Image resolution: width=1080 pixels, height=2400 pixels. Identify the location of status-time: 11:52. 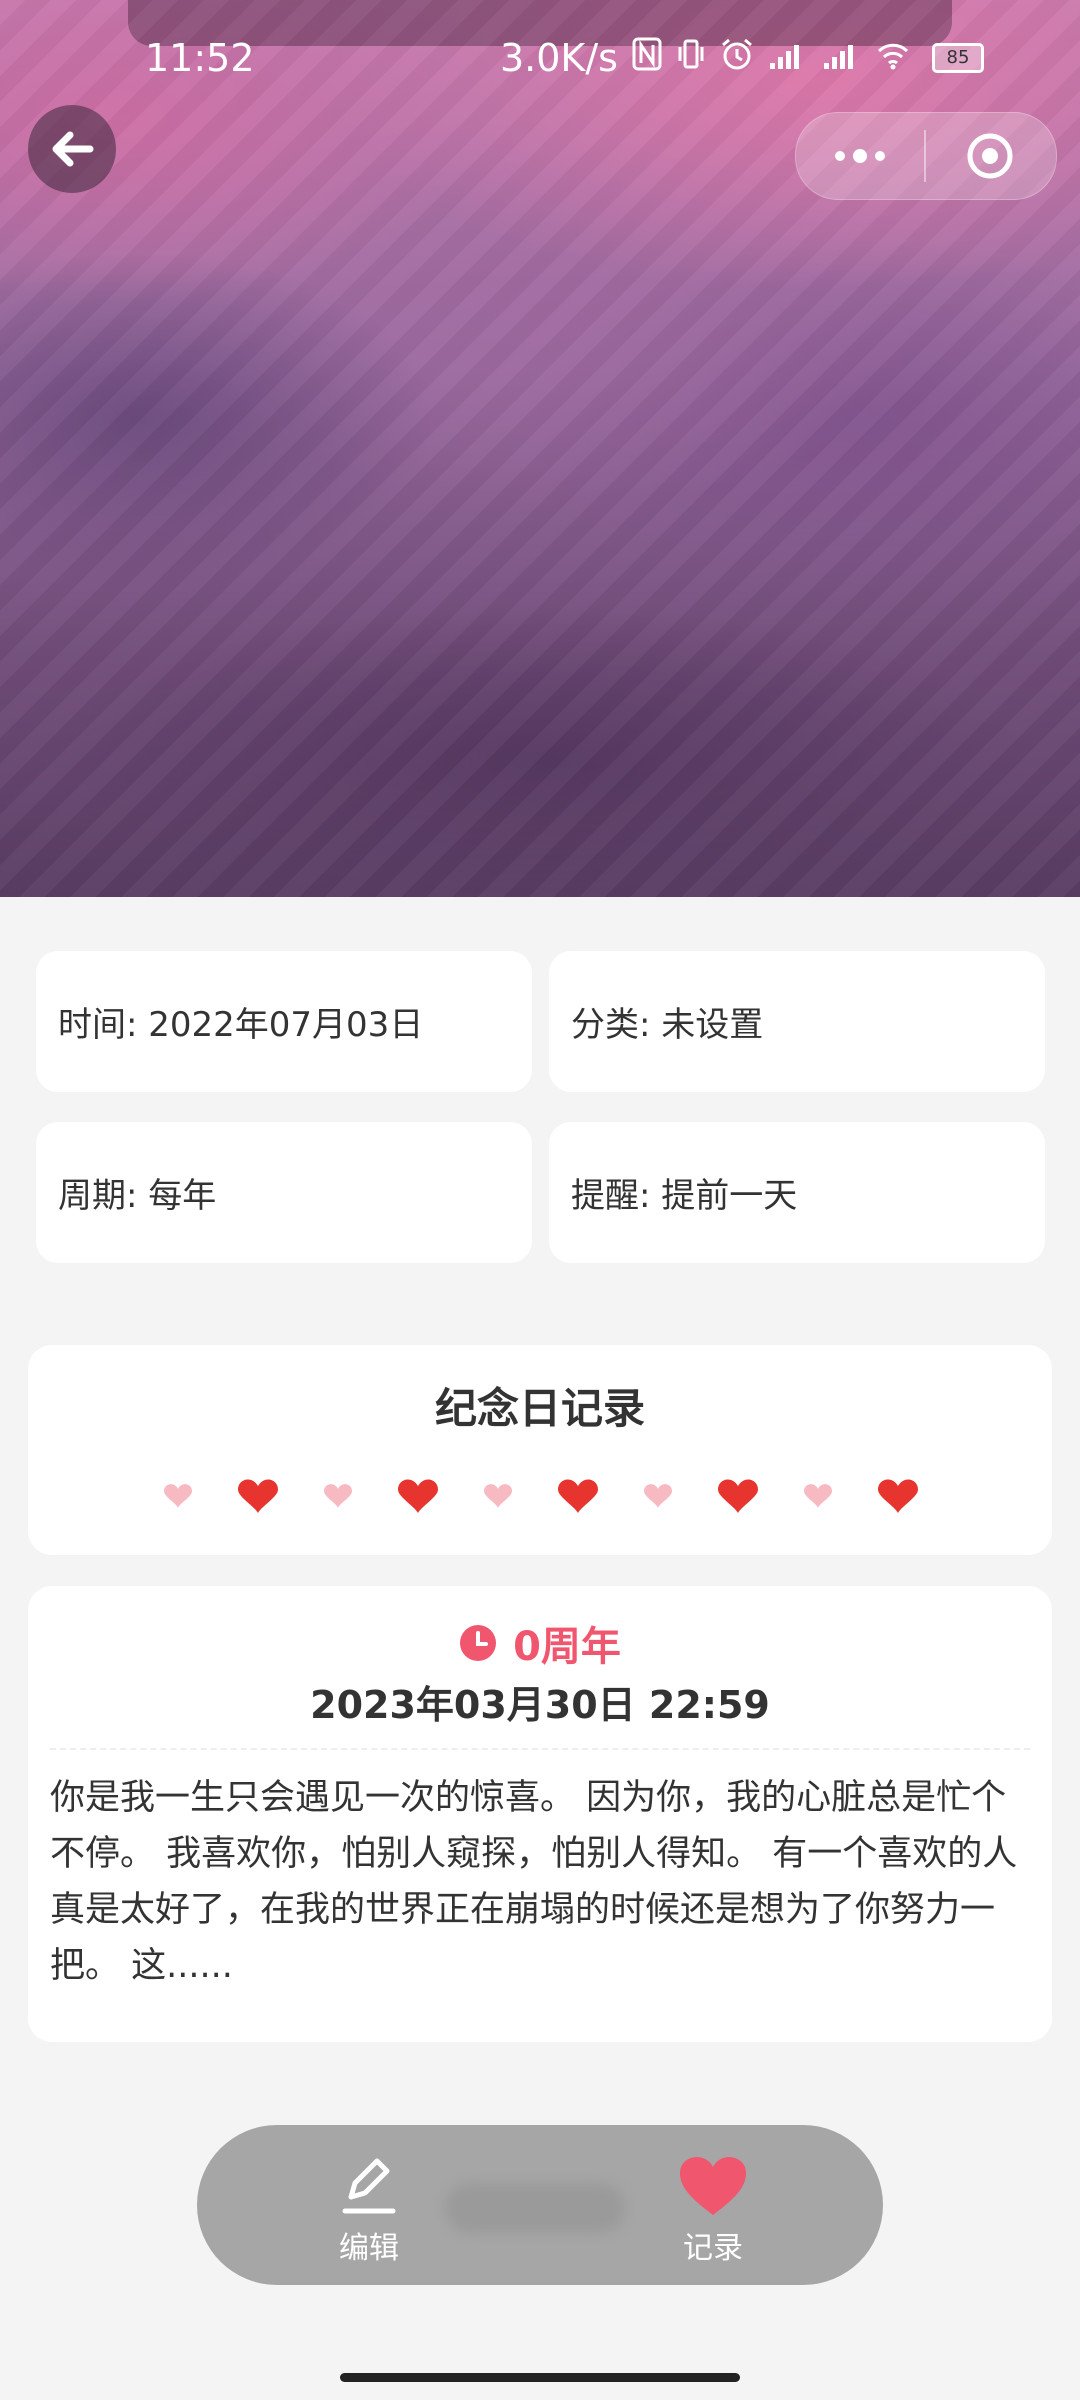
(200, 58).